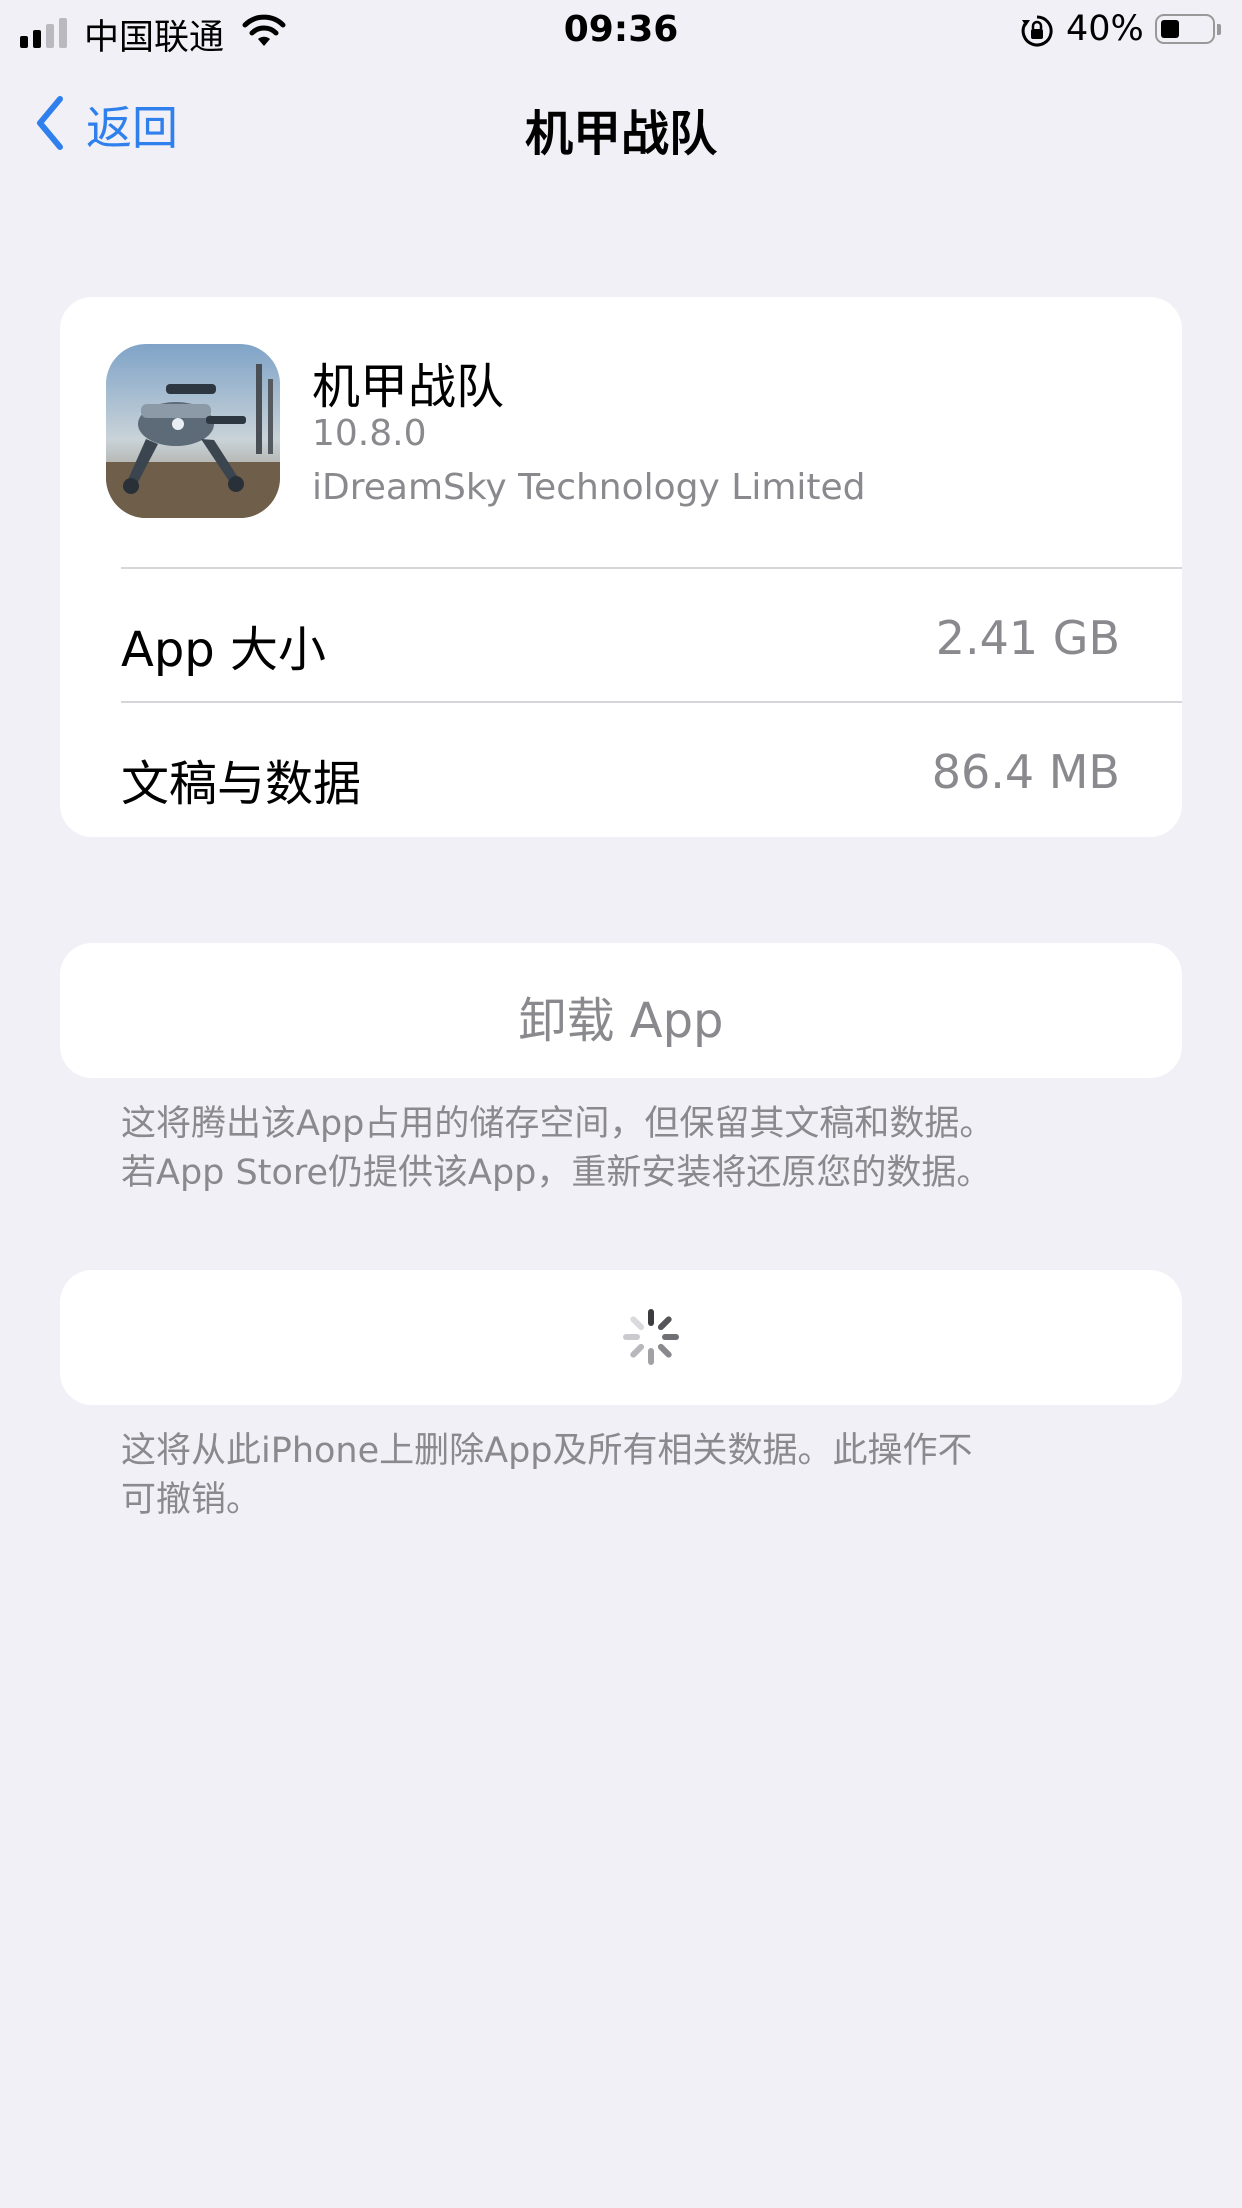 This screenshot has height=2208, width=1242. I want to click on app-size-value: 2.41 GB, so click(1027, 638).